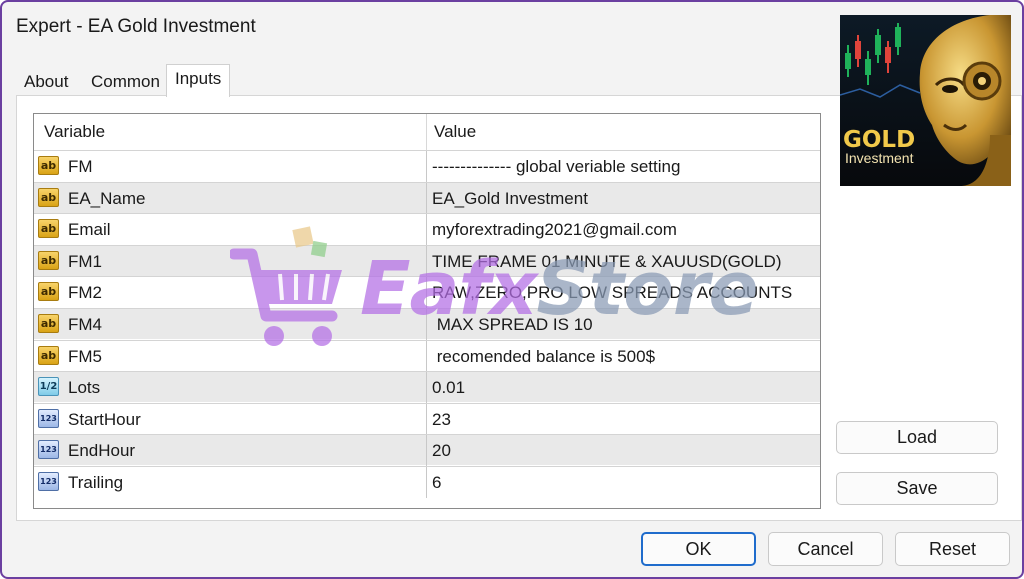 Image resolution: width=1024 pixels, height=579 pixels. I want to click on variable-name: Email, so click(89, 230).